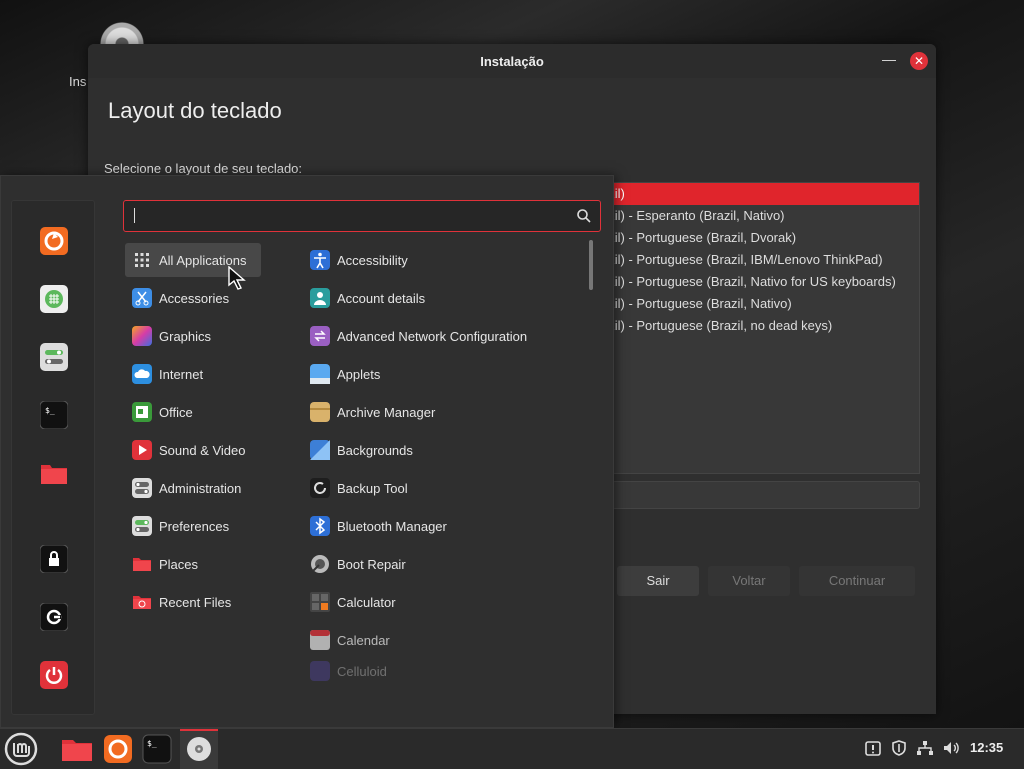  Describe the element at coordinates (320, 564) in the screenshot. I see `boot-repair-icon` at that location.